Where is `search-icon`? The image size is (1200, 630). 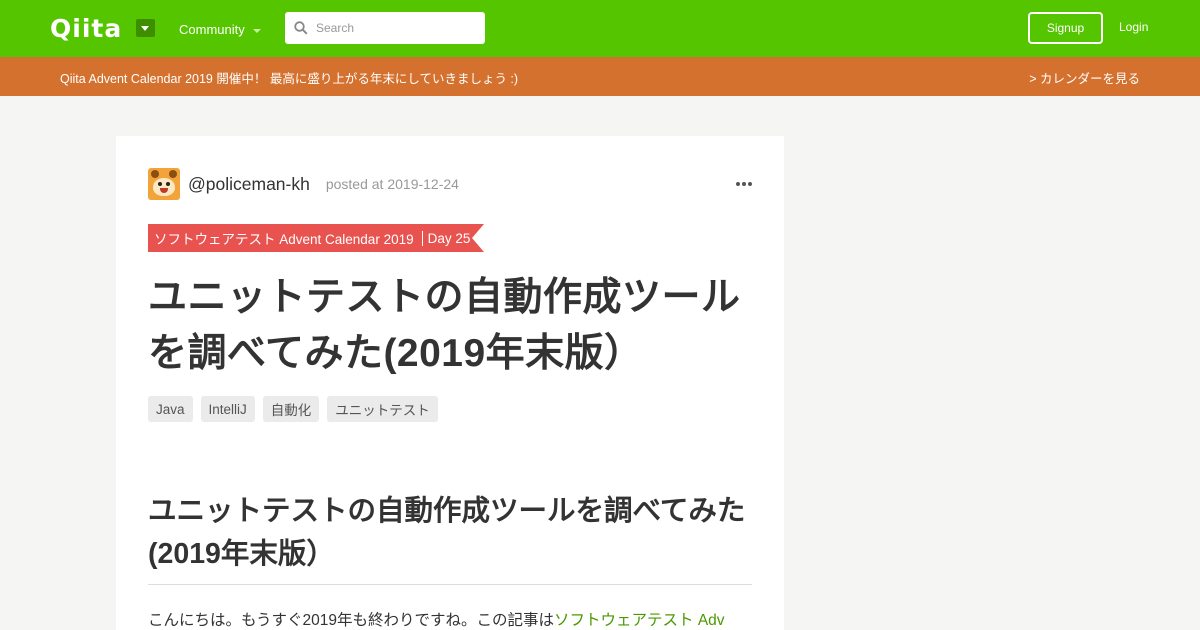
search-icon is located at coordinates (301, 28).